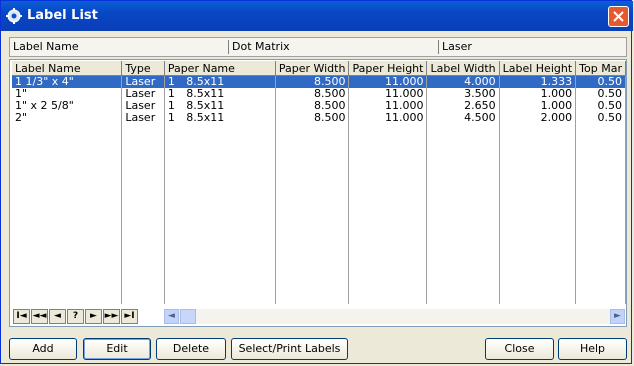  What do you see at coordinates (312, 68) in the screenshot?
I see `column-header-paper-width: Paper Width` at bounding box center [312, 68].